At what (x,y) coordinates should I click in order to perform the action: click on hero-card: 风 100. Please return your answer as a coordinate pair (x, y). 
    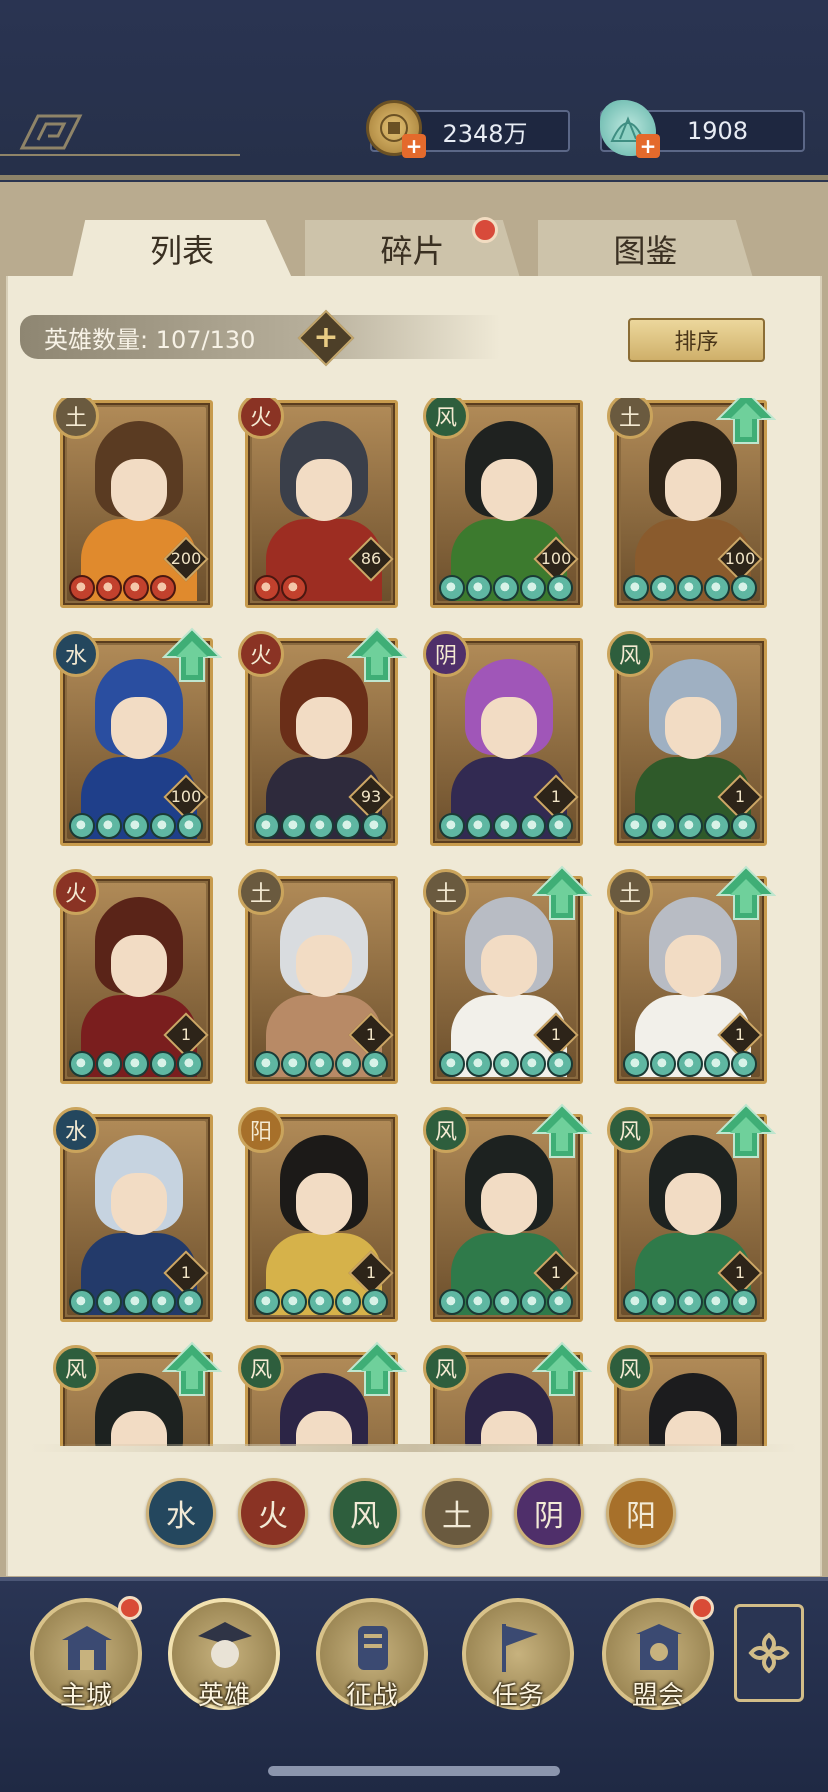
    Looking at the image, I should click on (503, 503).